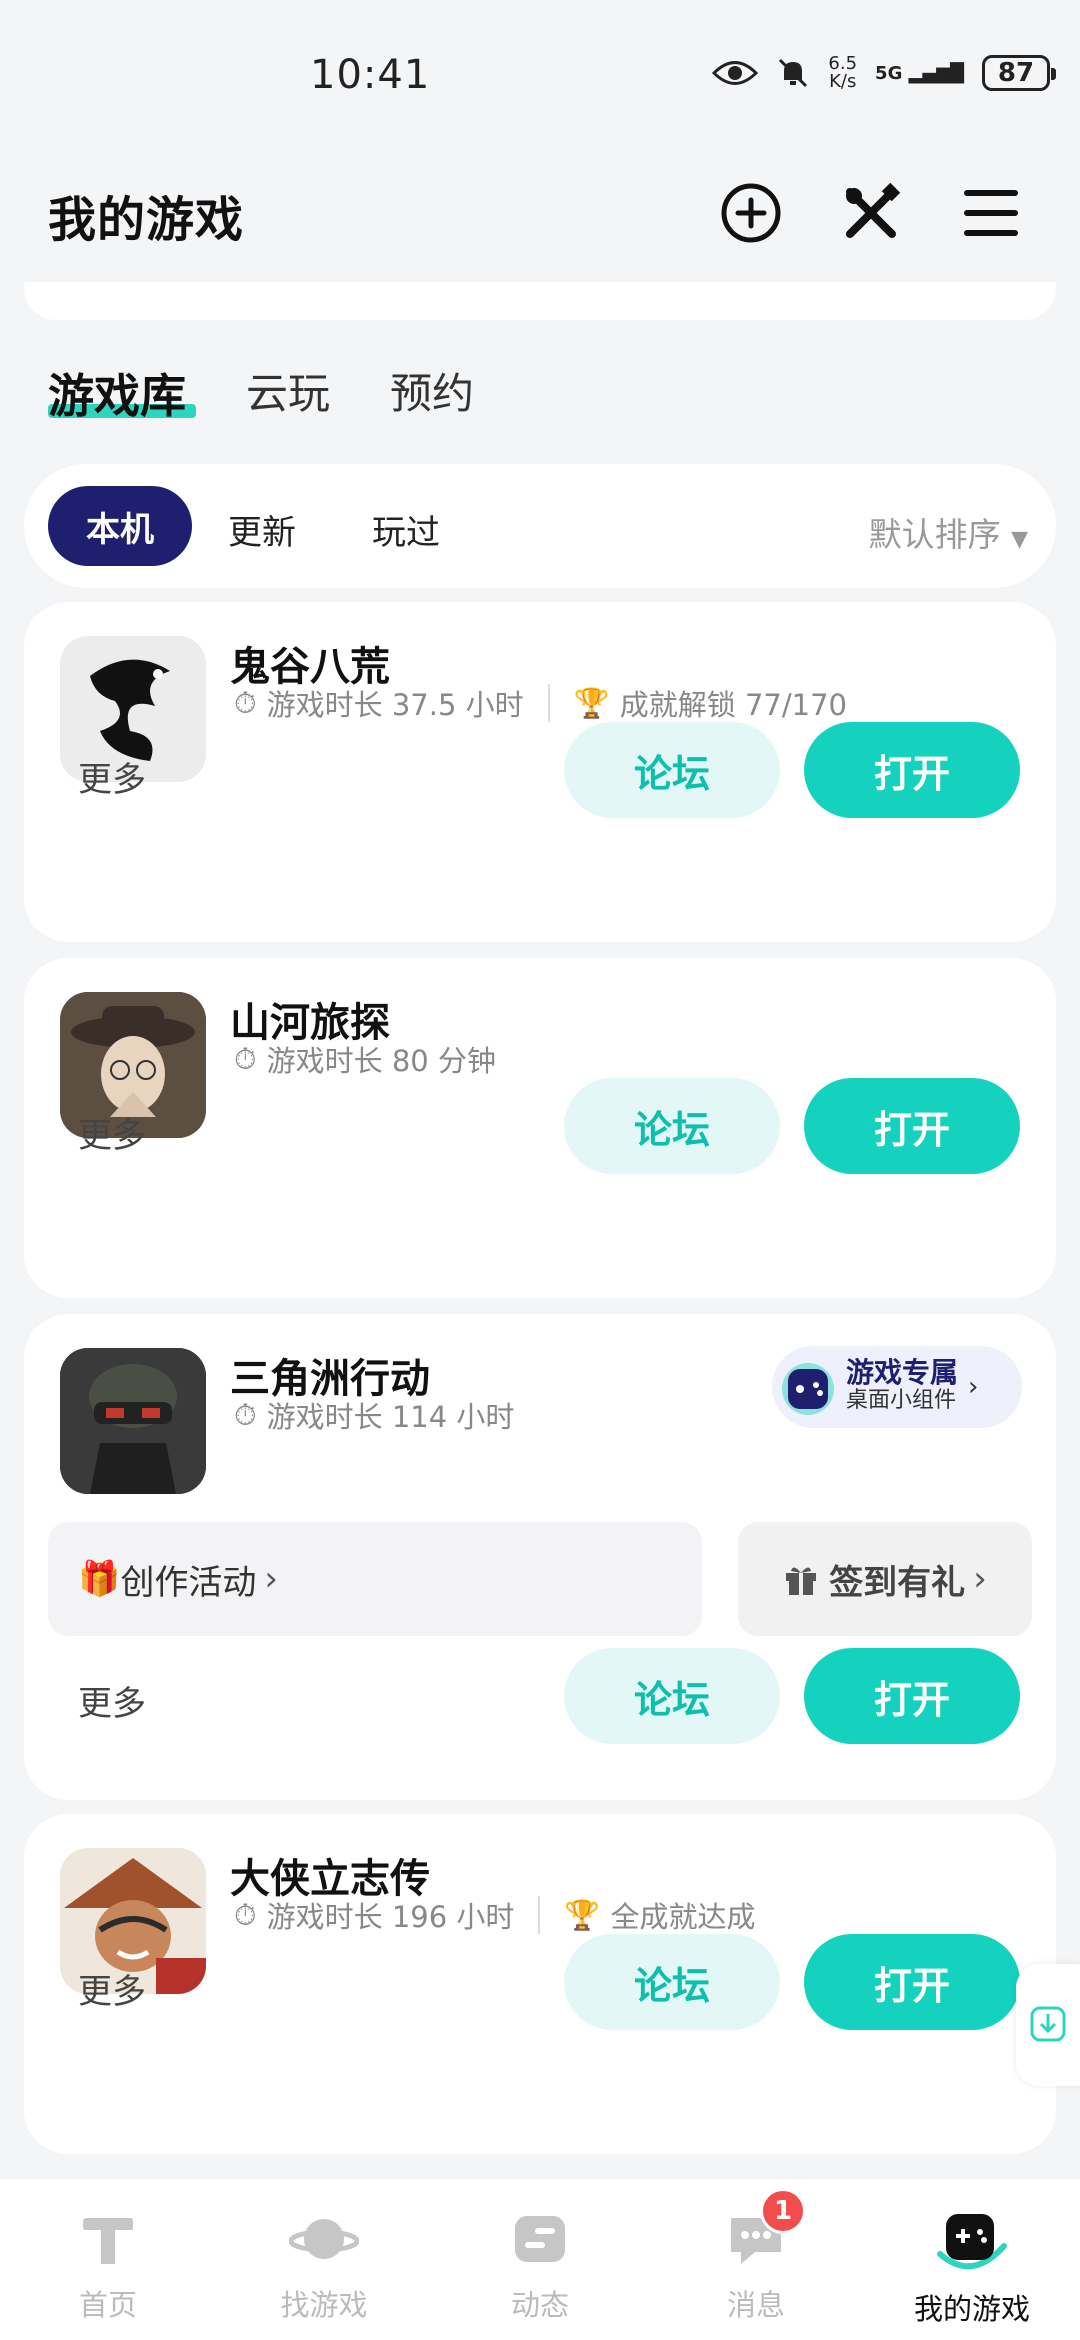  What do you see at coordinates (540, 1984) in the screenshot?
I see `game-card: 大侠立志传 ⏱ 游戏时长 196 小时 🏆 全成就达成 更多 论坛 打开` at bounding box center [540, 1984].